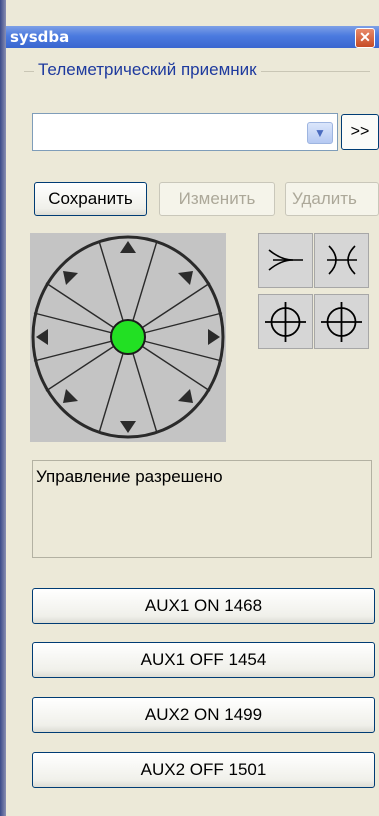 This screenshot has height=816, width=379. I want to click on arrow-down-left-icon, so click(70, 396).